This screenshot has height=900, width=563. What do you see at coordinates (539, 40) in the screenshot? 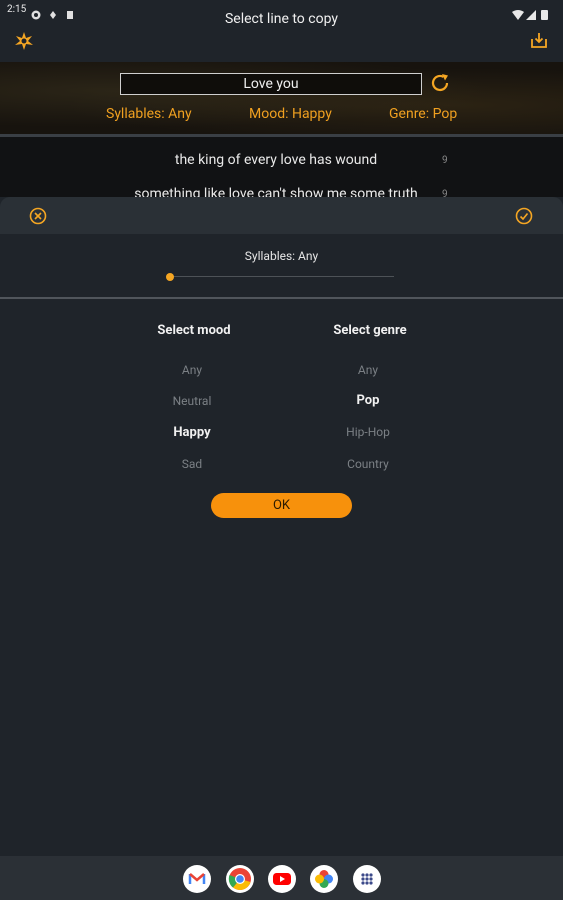
I see `download-icon` at bounding box center [539, 40].